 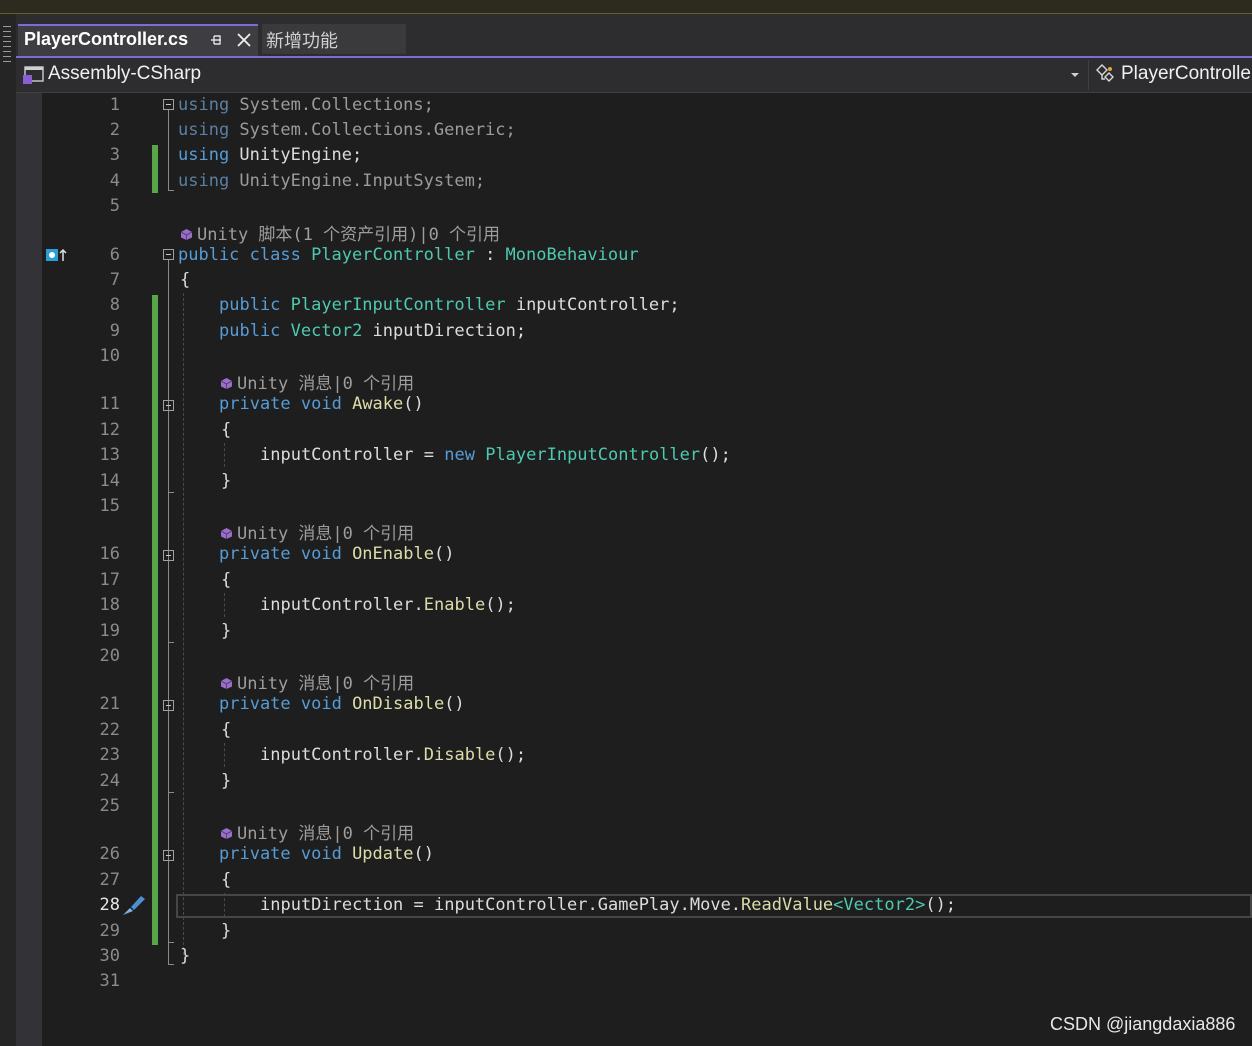 I want to click on rail-tab-icon, so click(x=7, y=54).